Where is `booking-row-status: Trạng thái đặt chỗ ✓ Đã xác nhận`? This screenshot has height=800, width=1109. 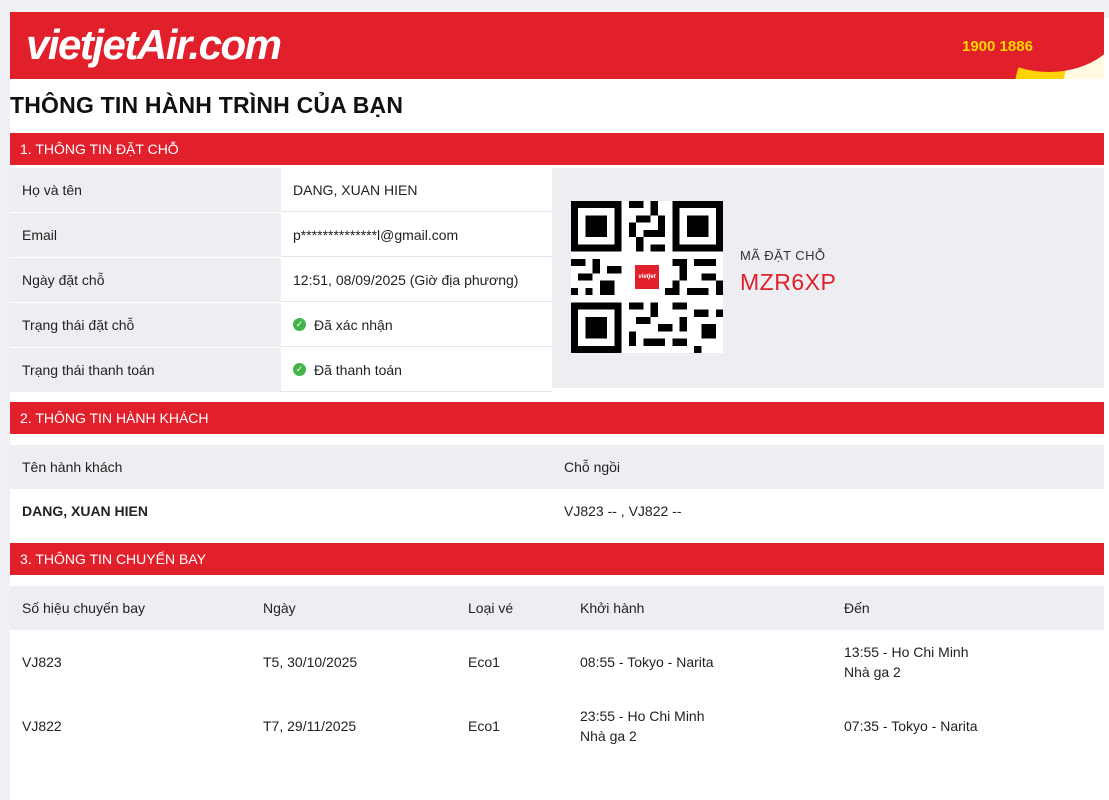
booking-row-status: Trạng thái đặt chỗ ✓ Đã xác nhận is located at coordinates (281, 325).